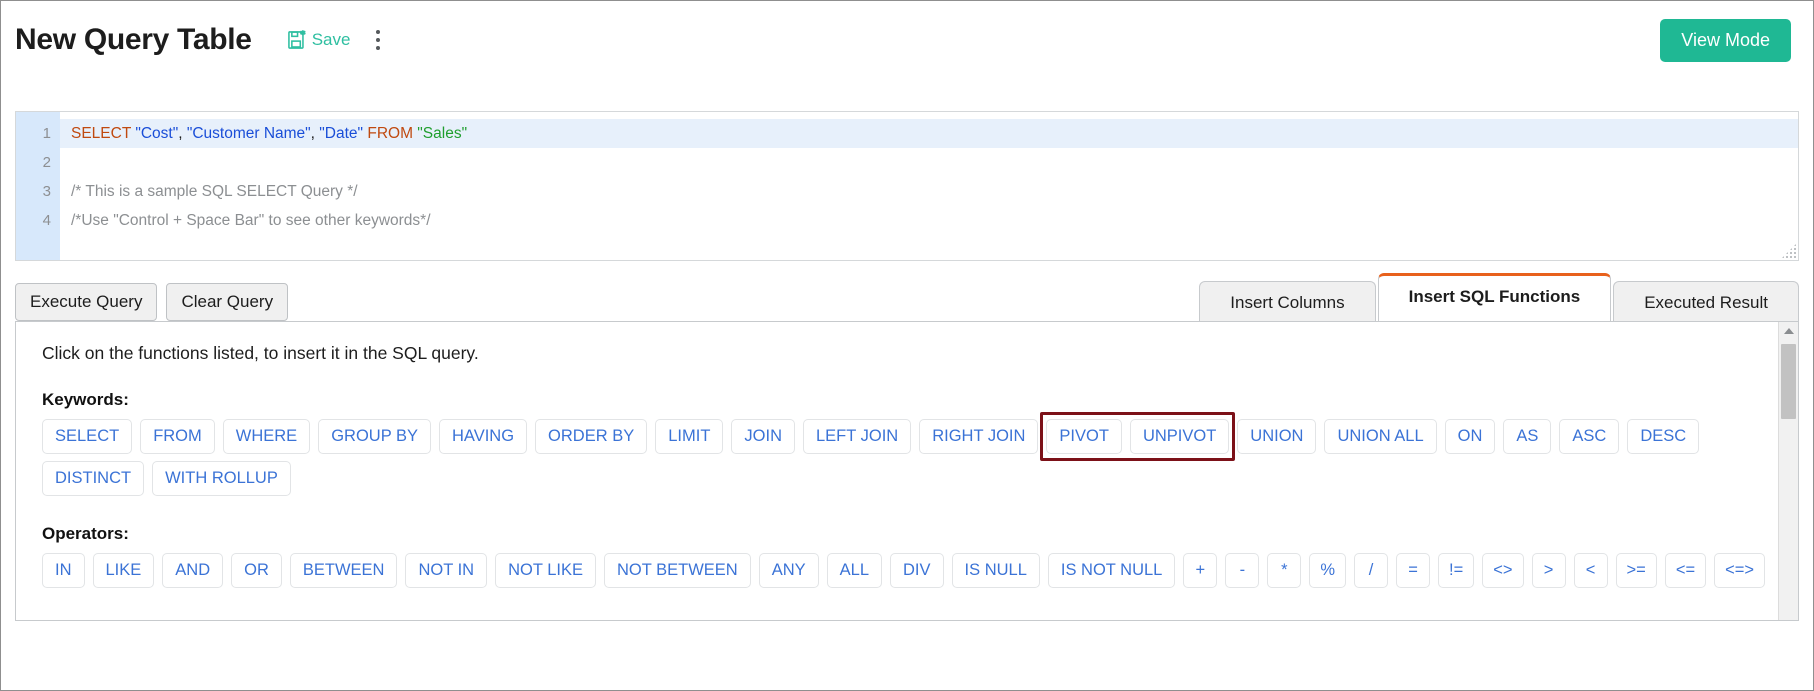 The height and width of the screenshot is (691, 1814). I want to click on window-bottom-edge, so click(907, 687).